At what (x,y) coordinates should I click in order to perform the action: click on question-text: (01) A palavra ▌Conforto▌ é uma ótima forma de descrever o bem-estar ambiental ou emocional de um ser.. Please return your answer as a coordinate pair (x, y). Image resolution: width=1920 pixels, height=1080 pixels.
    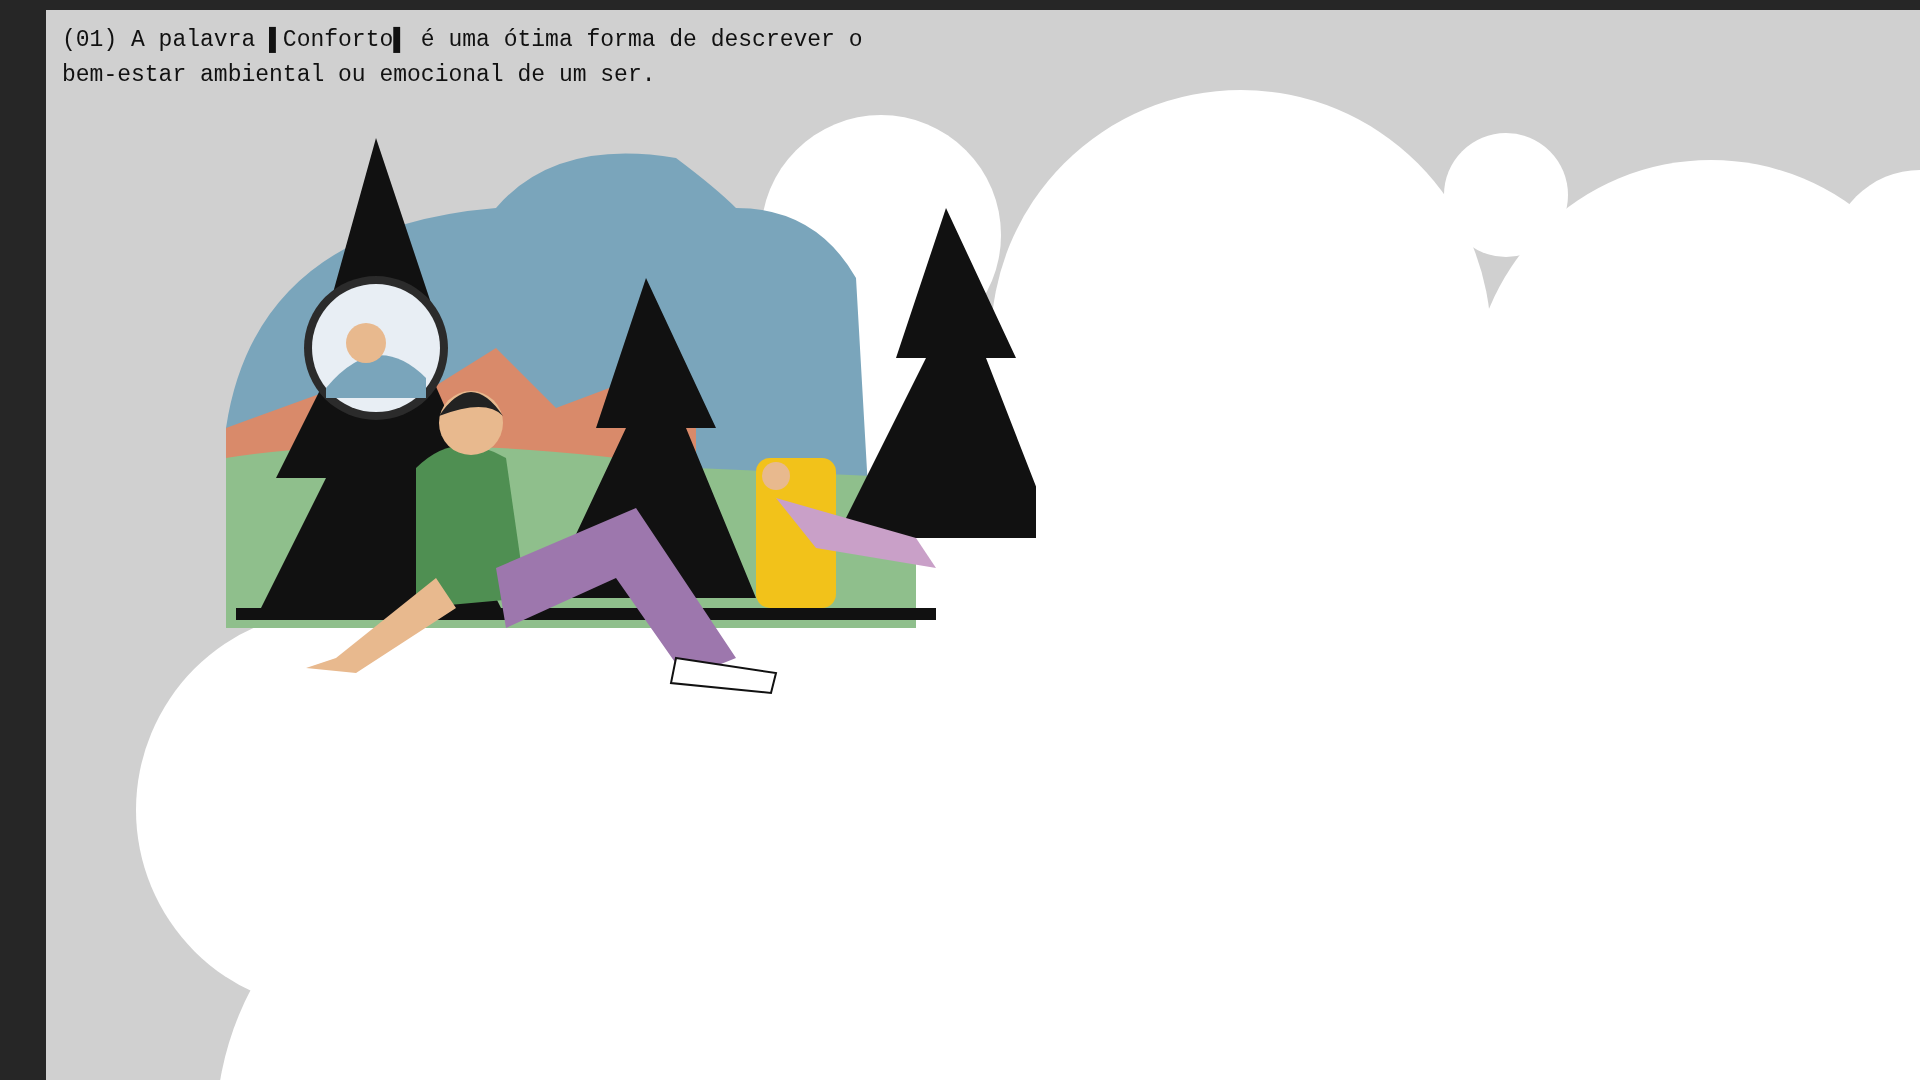
    Looking at the image, I should click on (462, 58).